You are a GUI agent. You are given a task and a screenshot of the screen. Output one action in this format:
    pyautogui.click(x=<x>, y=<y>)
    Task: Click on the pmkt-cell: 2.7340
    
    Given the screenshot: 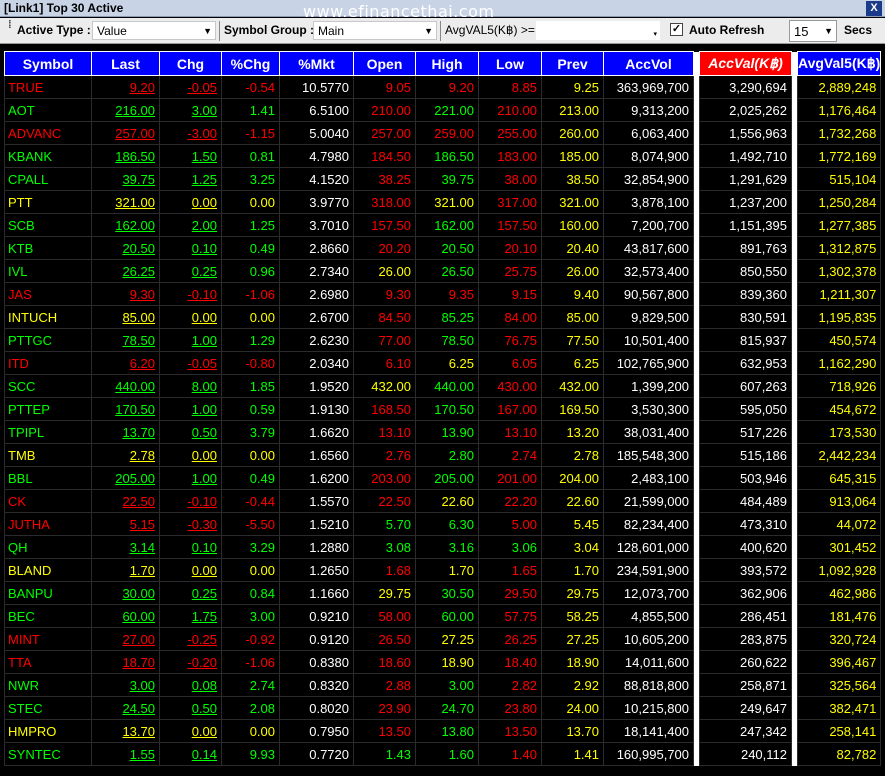 What is the action you would take?
    pyautogui.click(x=316, y=271)
    